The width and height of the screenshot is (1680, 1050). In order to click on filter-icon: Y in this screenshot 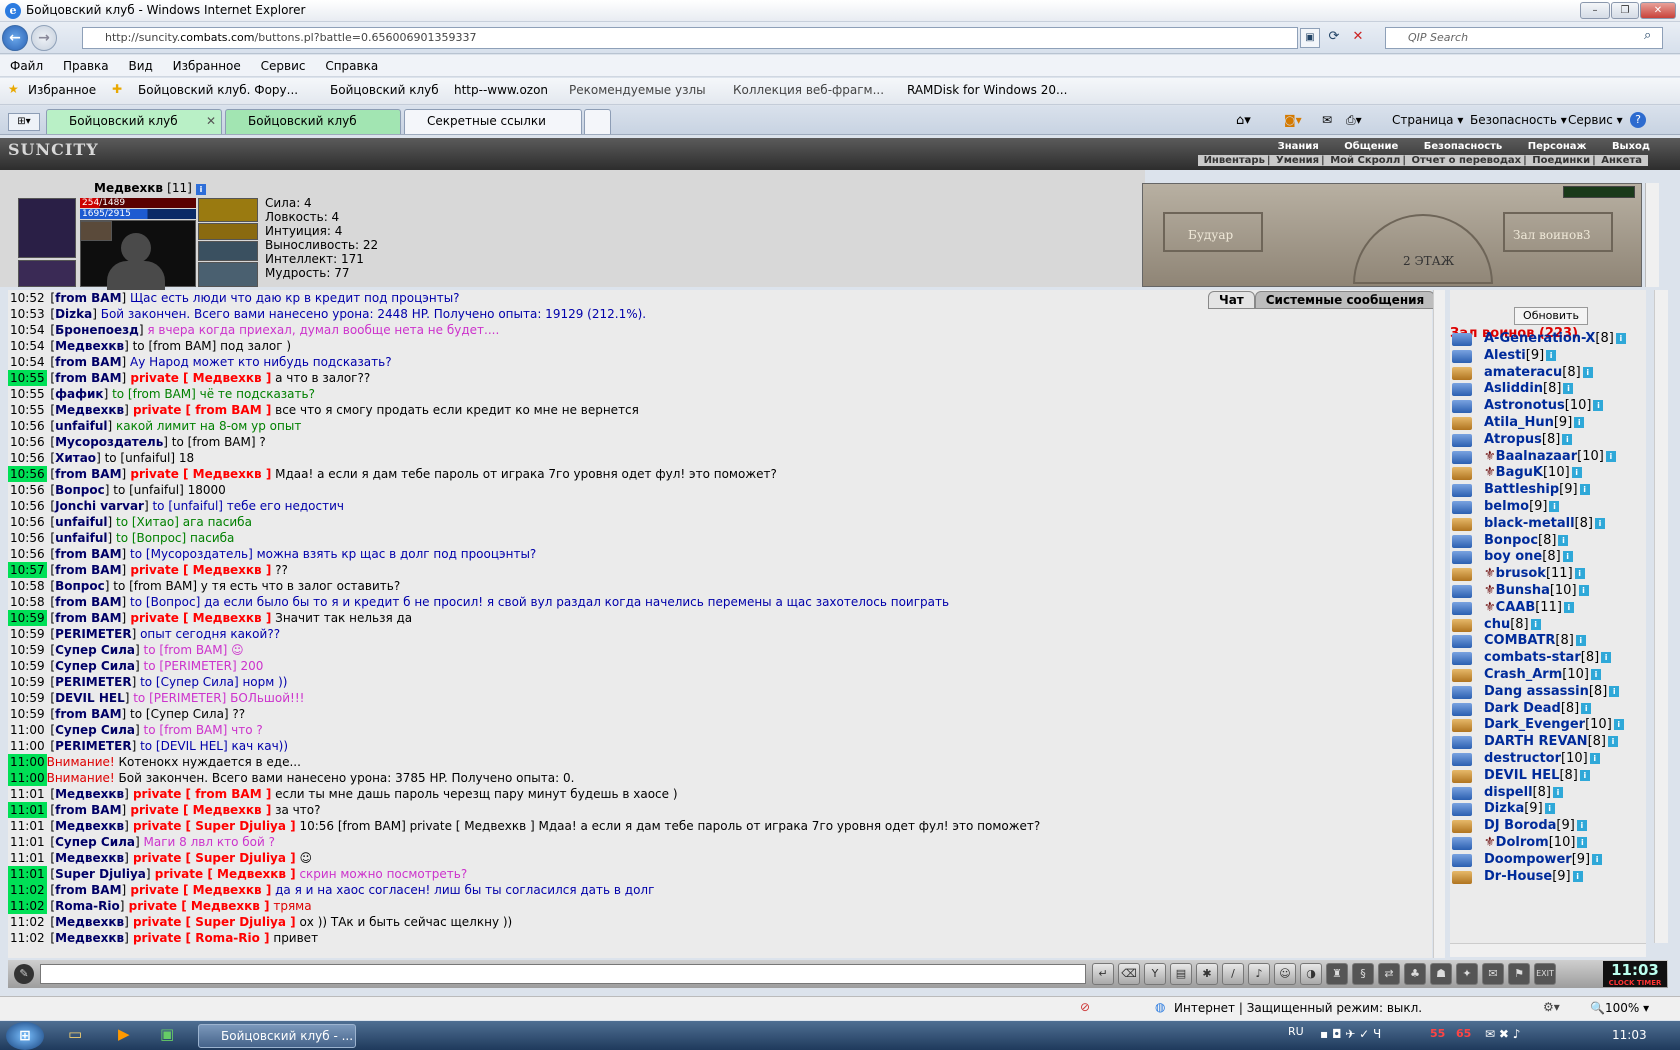, I will do `click(1155, 974)`.